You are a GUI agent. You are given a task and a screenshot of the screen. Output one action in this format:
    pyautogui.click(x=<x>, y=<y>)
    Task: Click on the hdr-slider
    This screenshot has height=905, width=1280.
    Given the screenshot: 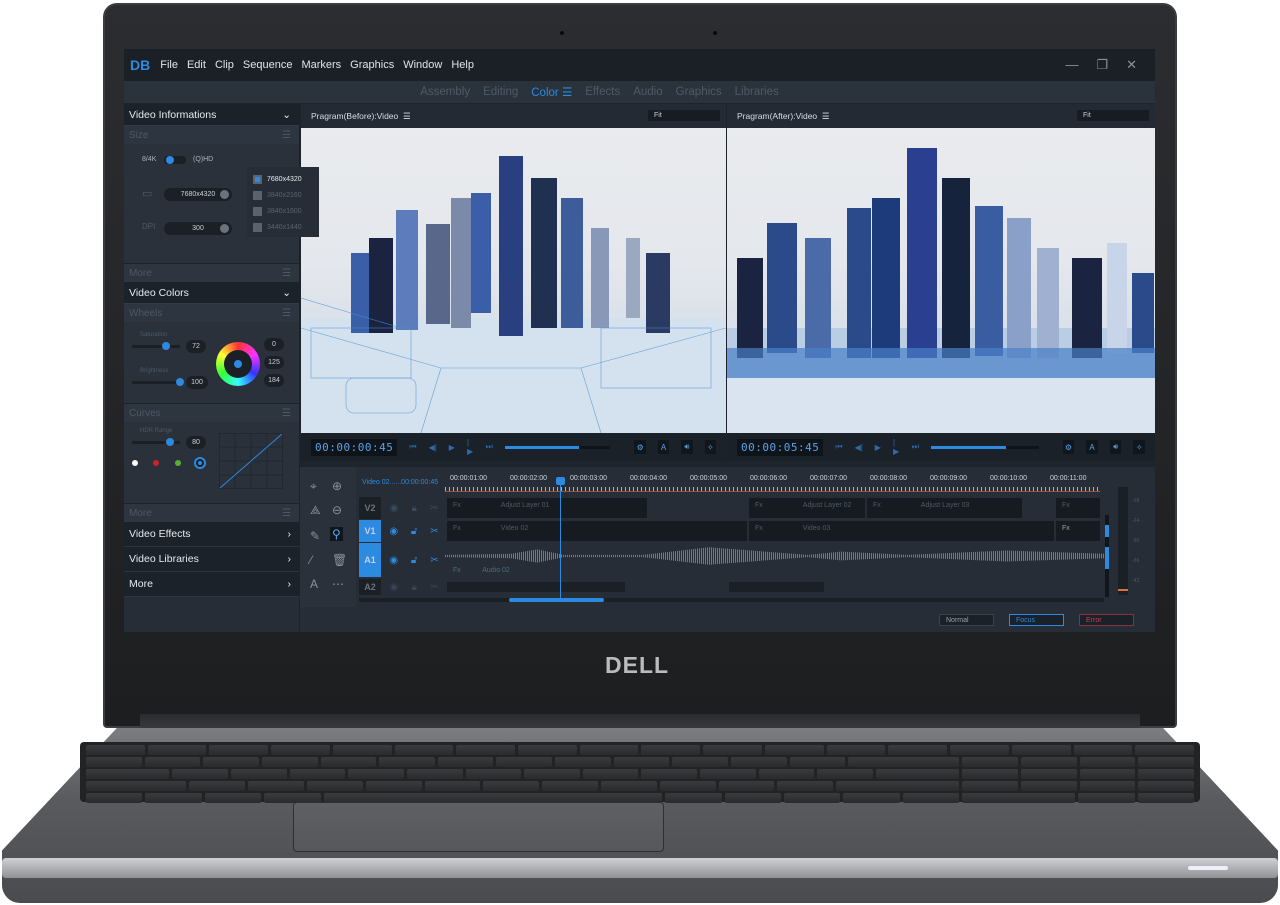 What is the action you would take?
    pyautogui.click(x=156, y=442)
    